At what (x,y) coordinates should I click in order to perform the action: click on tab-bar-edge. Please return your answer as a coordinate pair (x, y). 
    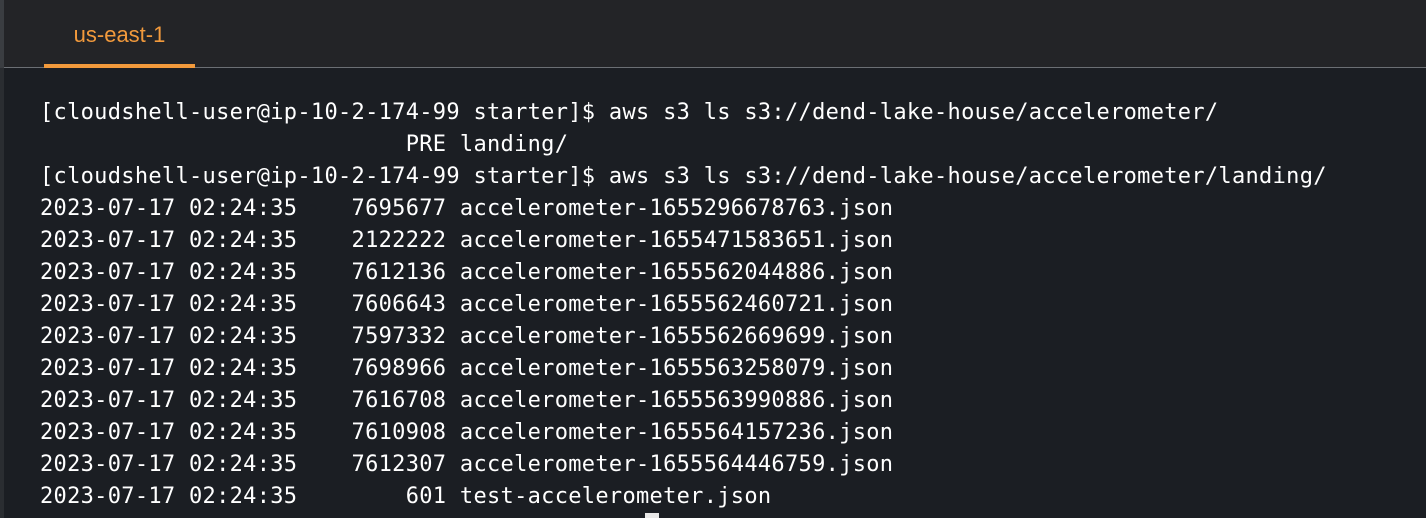
    Looking at the image, I should click on (2, 34).